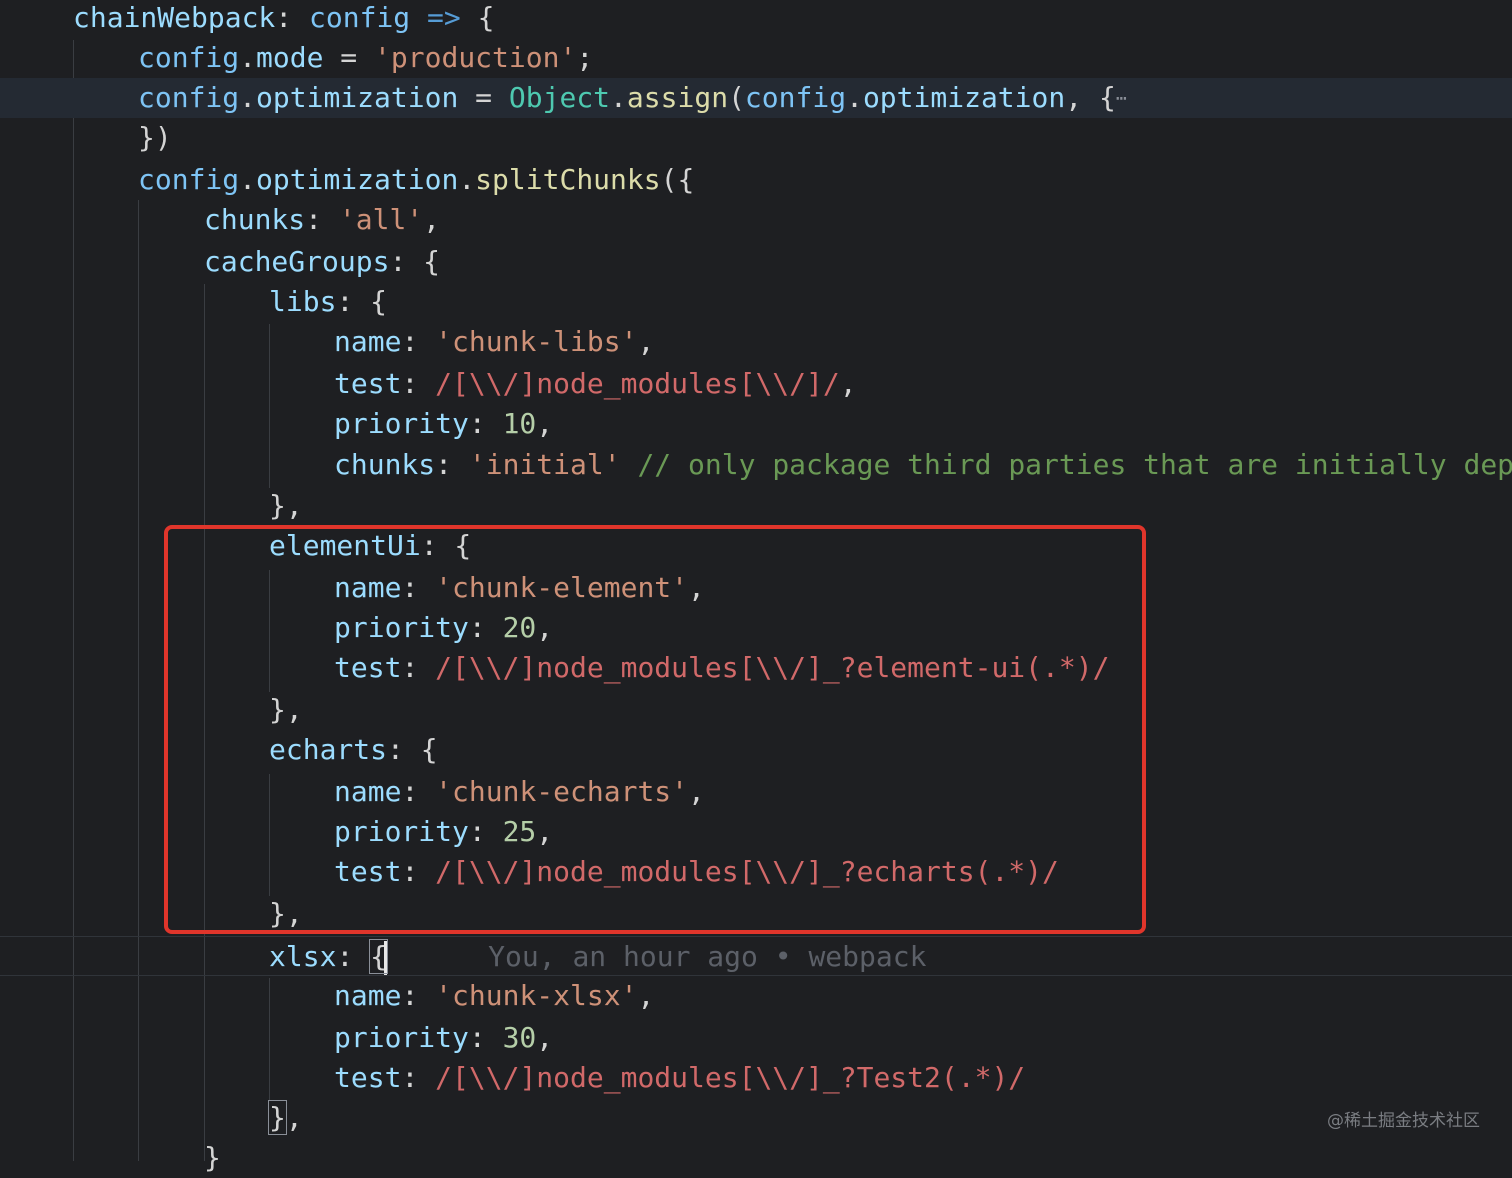 This screenshot has width=1512, height=1178. I want to click on git-blame-annotation: You, an hour ago • webpack, so click(657, 956).